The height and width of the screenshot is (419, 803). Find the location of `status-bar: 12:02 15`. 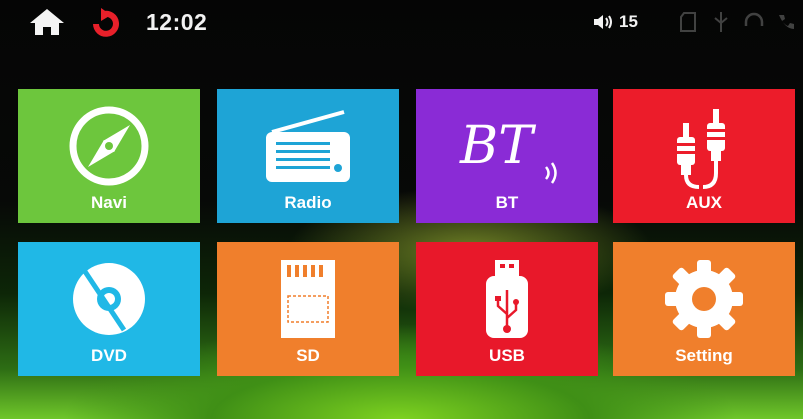

status-bar: 12:02 15 is located at coordinates (401, 22).